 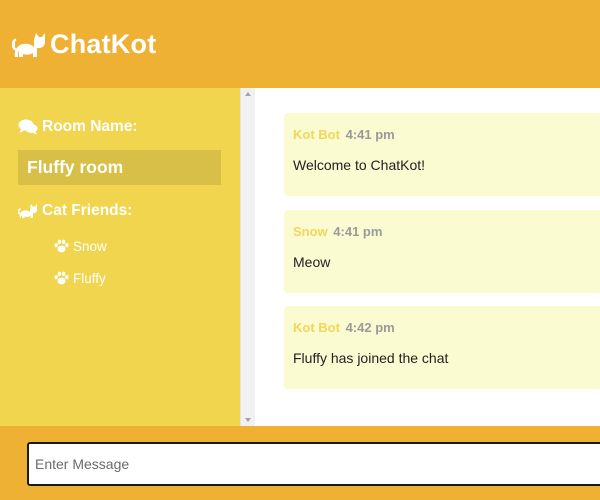 I want to click on room-name-heading-label: Room Name:, so click(x=90, y=126).